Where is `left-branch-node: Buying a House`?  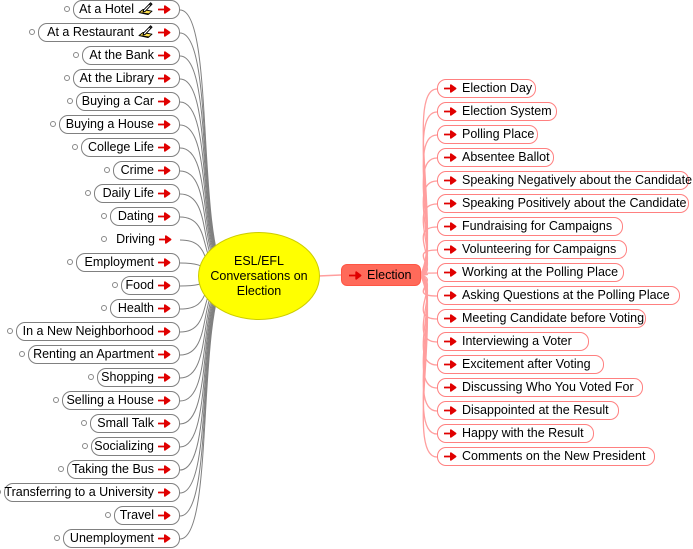 left-branch-node: Buying a House is located at coordinates (119, 124).